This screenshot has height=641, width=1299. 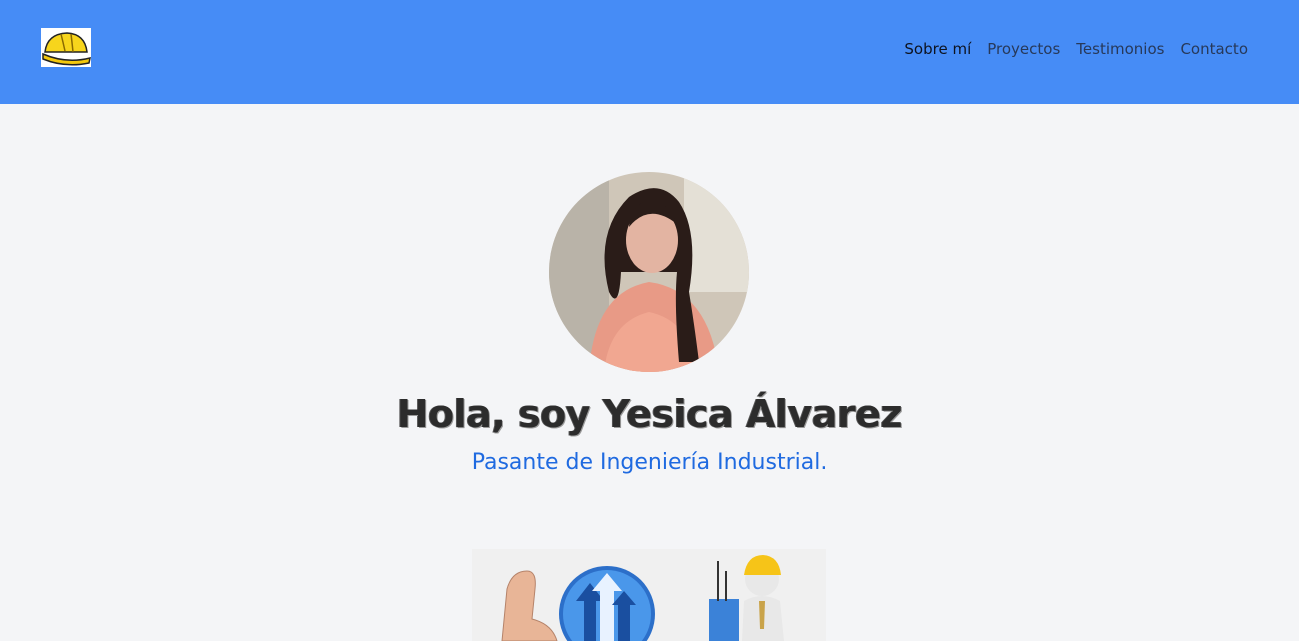 What do you see at coordinates (1023, 49) in the screenshot?
I see `nav-link-proyectos: Proyectos` at bounding box center [1023, 49].